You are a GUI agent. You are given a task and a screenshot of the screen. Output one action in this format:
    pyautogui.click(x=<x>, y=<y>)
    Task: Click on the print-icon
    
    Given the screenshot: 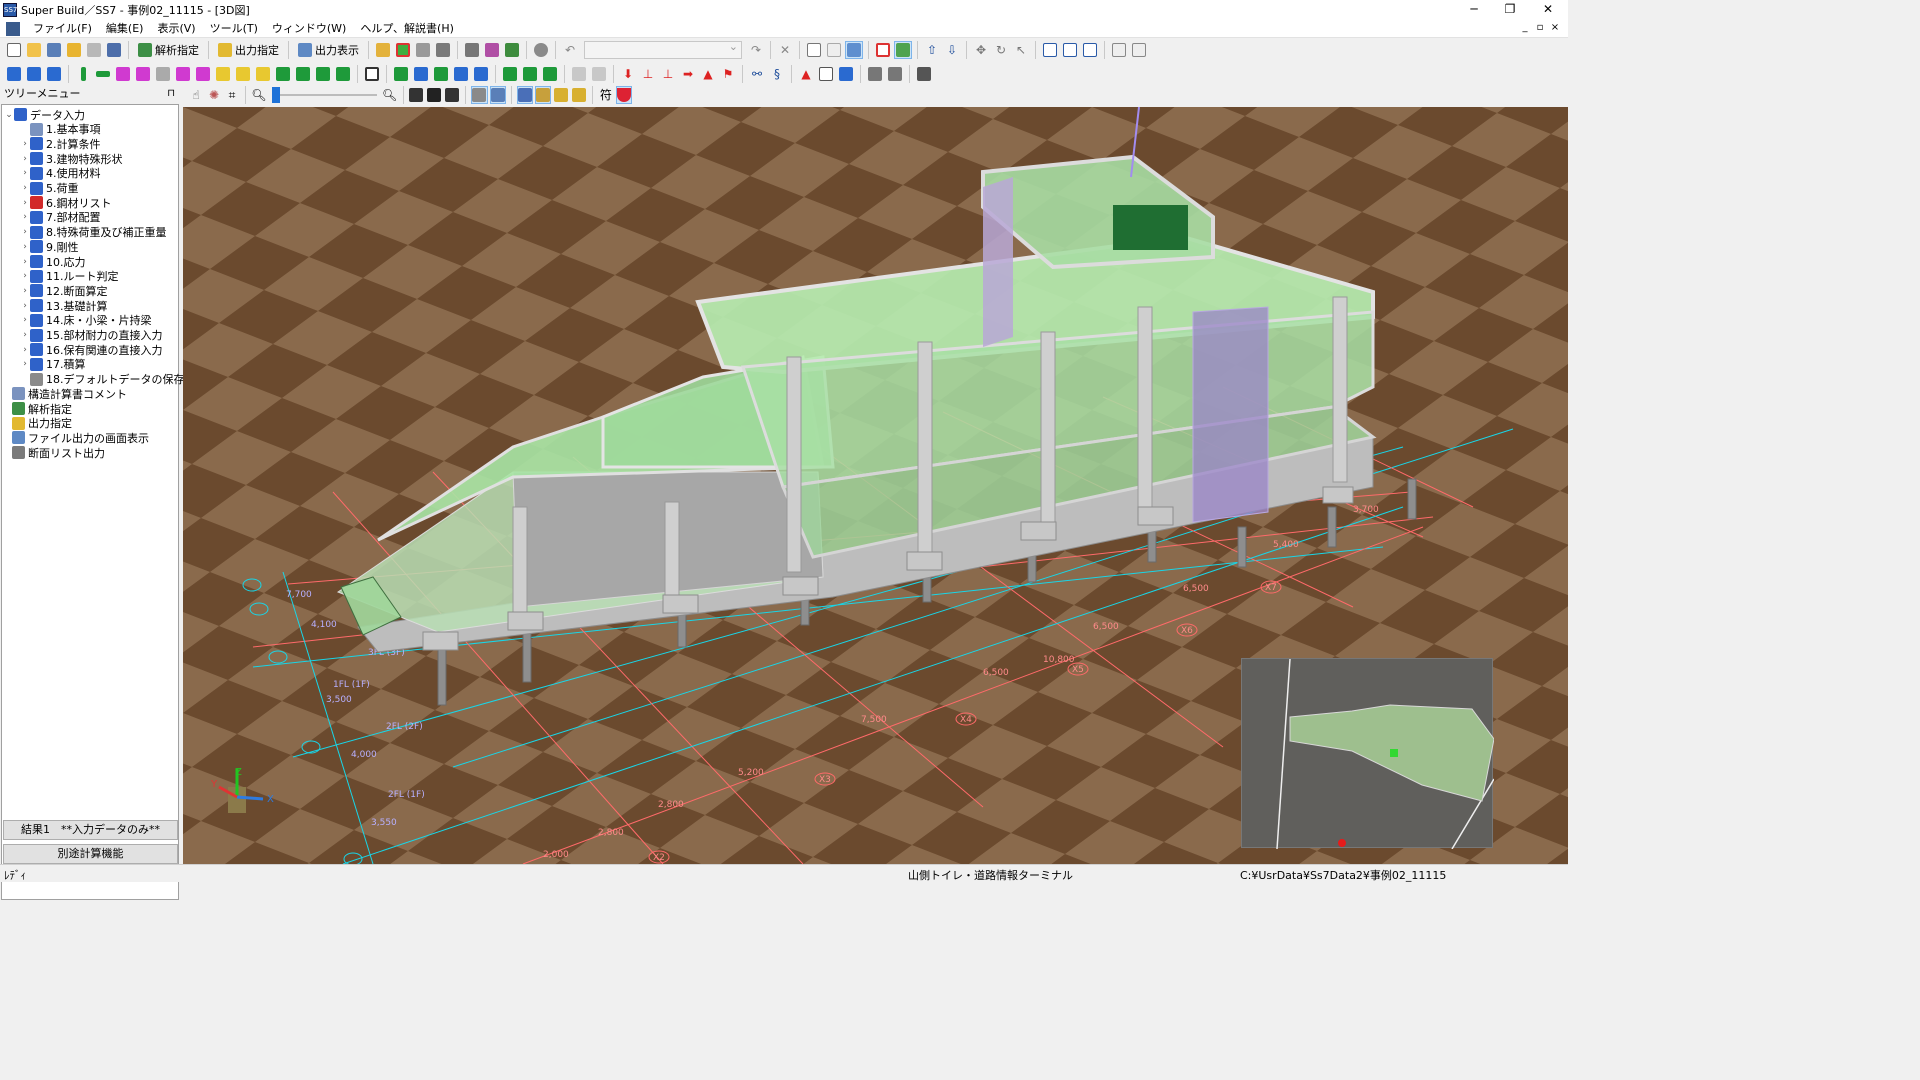 What is the action you would take?
    pyautogui.click(x=472, y=50)
    